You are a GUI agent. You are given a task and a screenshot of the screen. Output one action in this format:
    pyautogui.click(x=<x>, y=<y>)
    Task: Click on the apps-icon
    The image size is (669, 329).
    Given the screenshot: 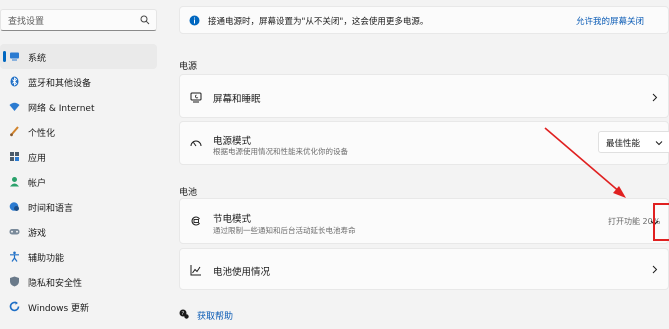 What is the action you would take?
    pyautogui.click(x=14, y=156)
    